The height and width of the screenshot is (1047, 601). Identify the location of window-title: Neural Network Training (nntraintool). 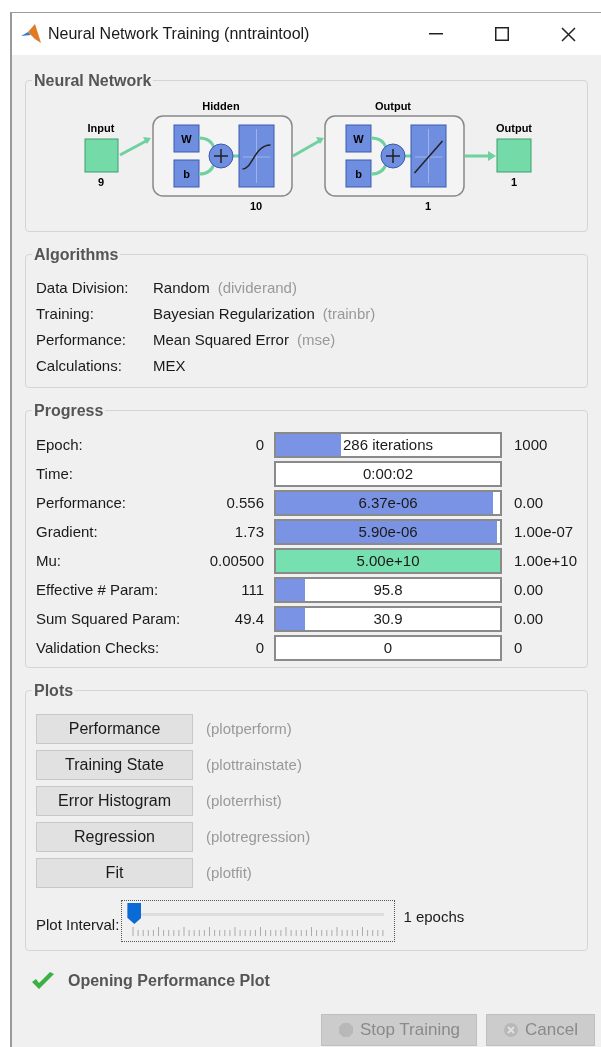
(179, 34).